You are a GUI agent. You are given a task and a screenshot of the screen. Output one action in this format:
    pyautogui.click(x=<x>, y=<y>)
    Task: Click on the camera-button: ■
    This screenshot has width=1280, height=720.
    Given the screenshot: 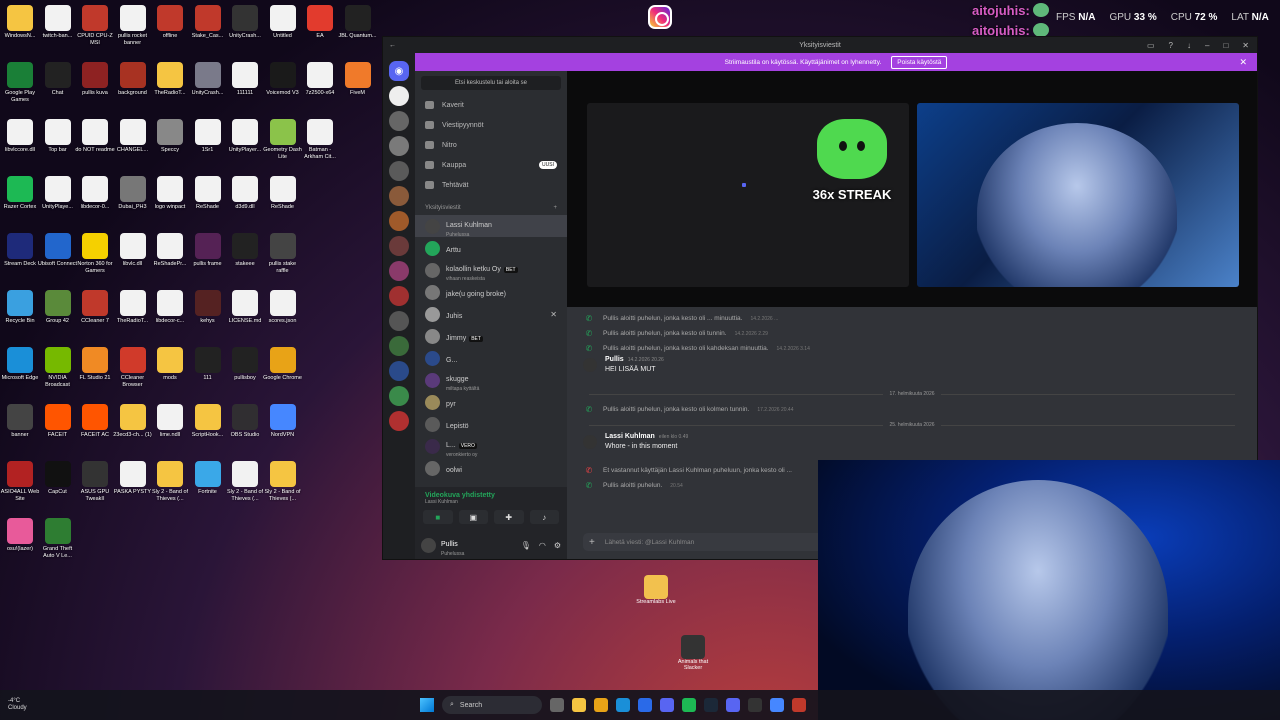 What is the action you would take?
    pyautogui.click(x=438, y=517)
    